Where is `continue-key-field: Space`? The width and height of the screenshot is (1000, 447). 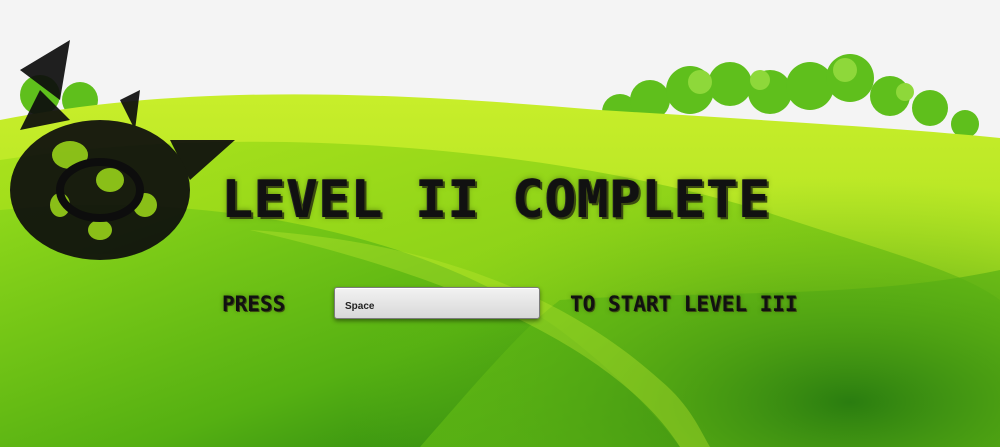
continue-key-field: Space is located at coordinates (437, 303).